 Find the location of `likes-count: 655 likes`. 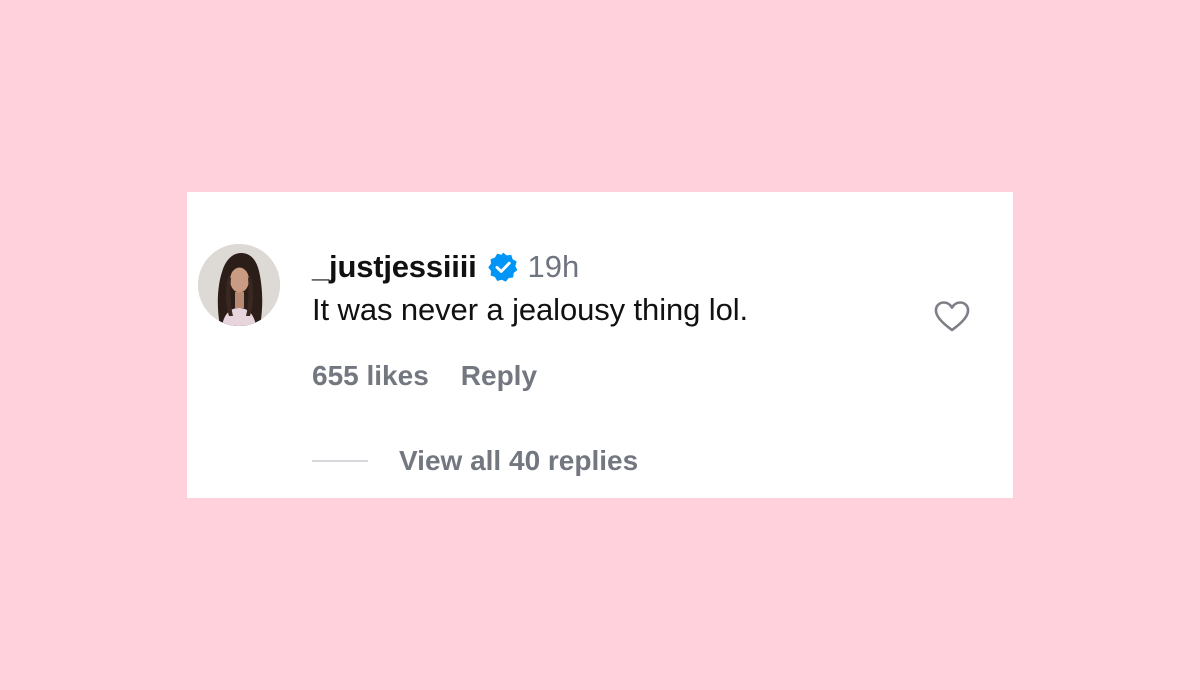

likes-count: 655 likes is located at coordinates (370, 376).